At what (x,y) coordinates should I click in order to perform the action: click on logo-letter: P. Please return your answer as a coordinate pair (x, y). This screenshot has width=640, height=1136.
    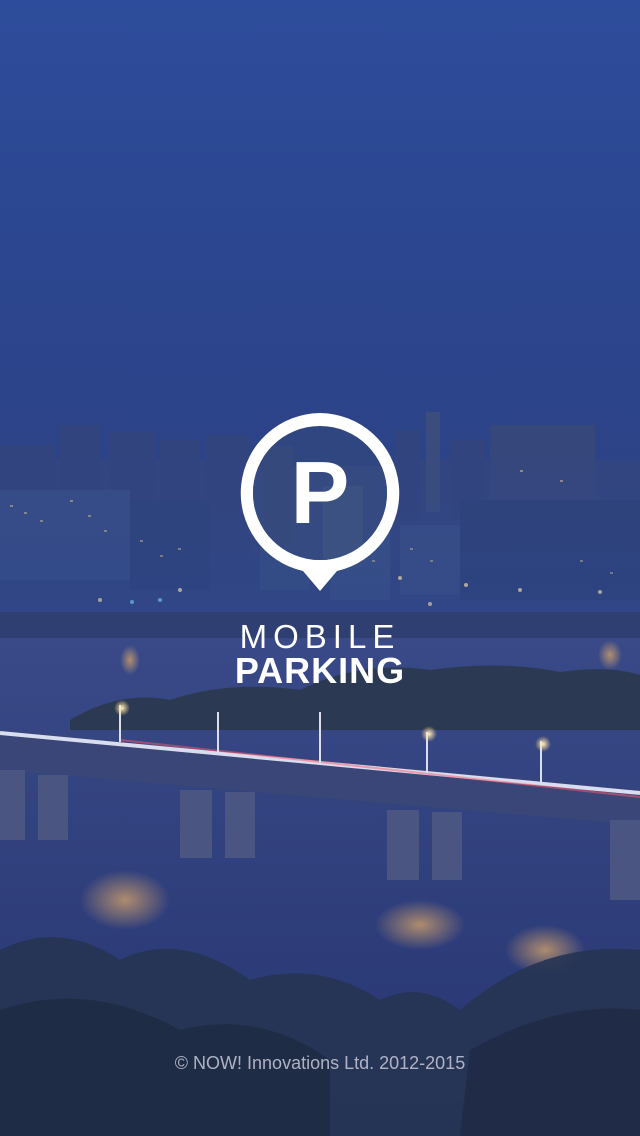
    Looking at the image, I should click on (320, 492).